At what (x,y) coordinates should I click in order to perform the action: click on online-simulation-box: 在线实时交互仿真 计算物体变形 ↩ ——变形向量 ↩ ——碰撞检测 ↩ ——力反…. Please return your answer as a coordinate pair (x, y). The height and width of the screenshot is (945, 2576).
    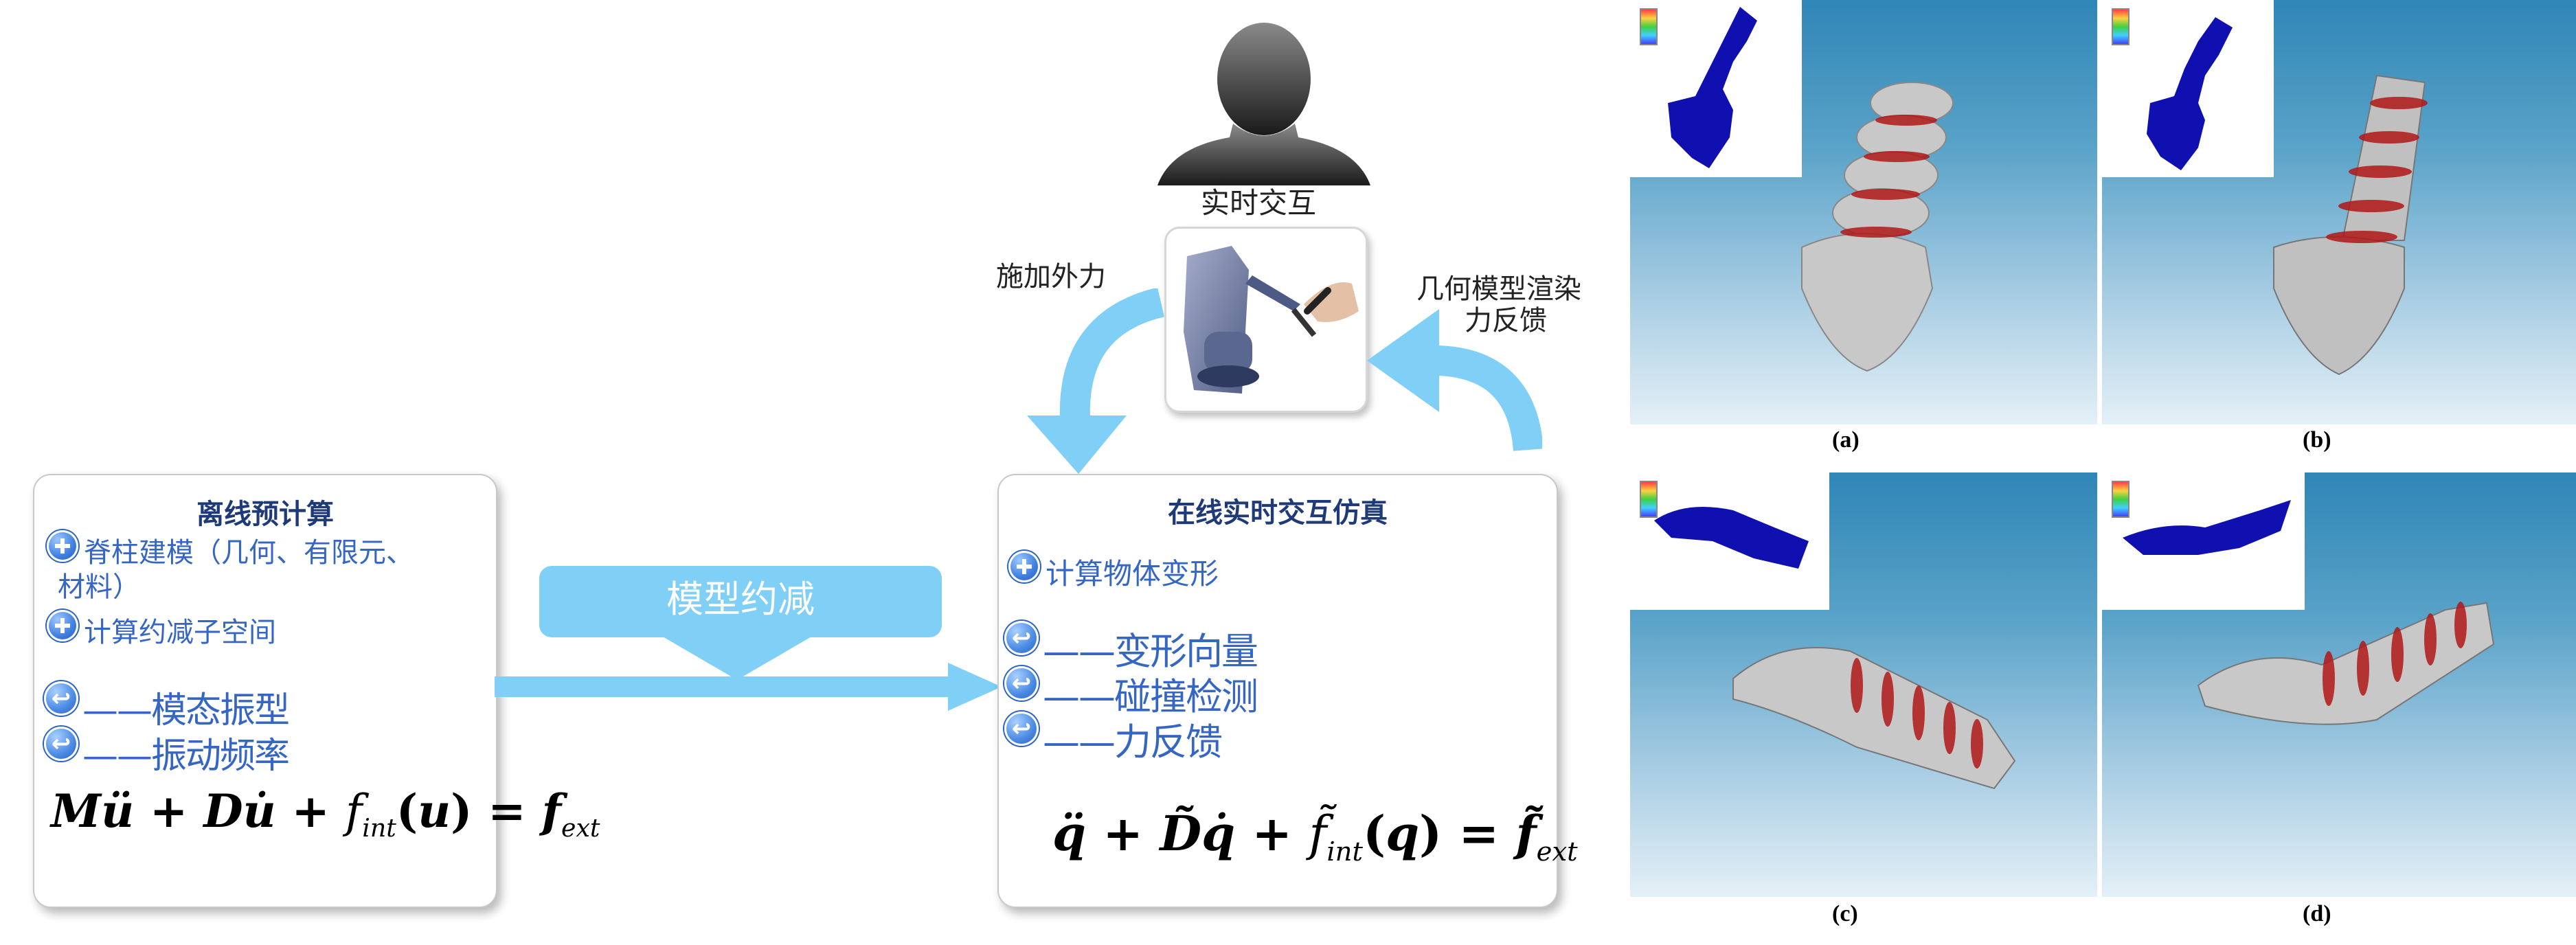
    Looking at the image, I should click on (1287, 691).